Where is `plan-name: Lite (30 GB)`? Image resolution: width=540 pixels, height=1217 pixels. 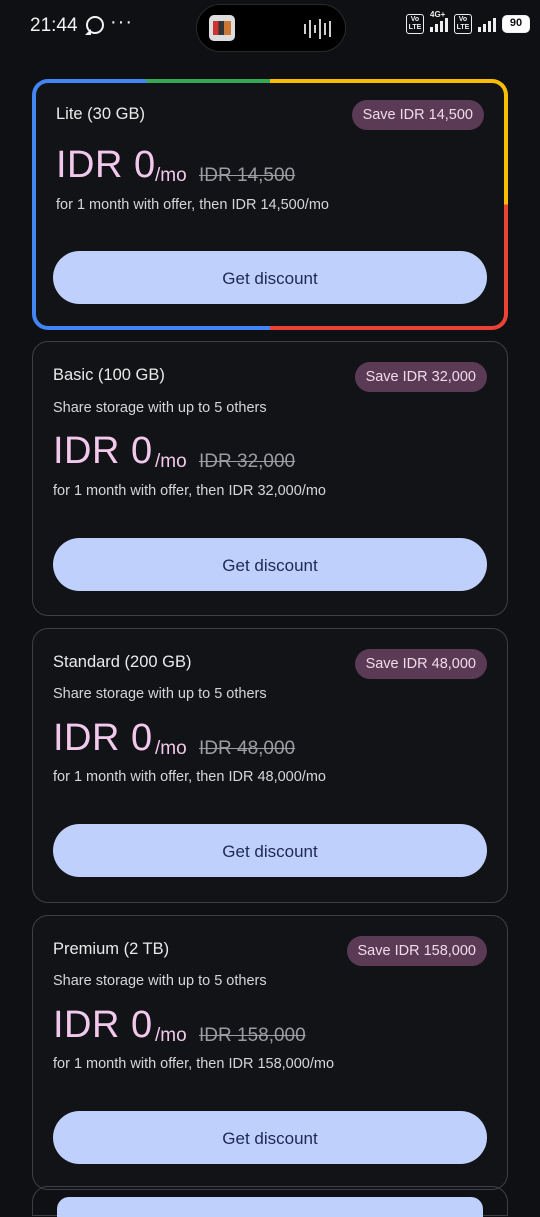 plan-name: Lite (30 GB) is located at coordinates (100, 114).